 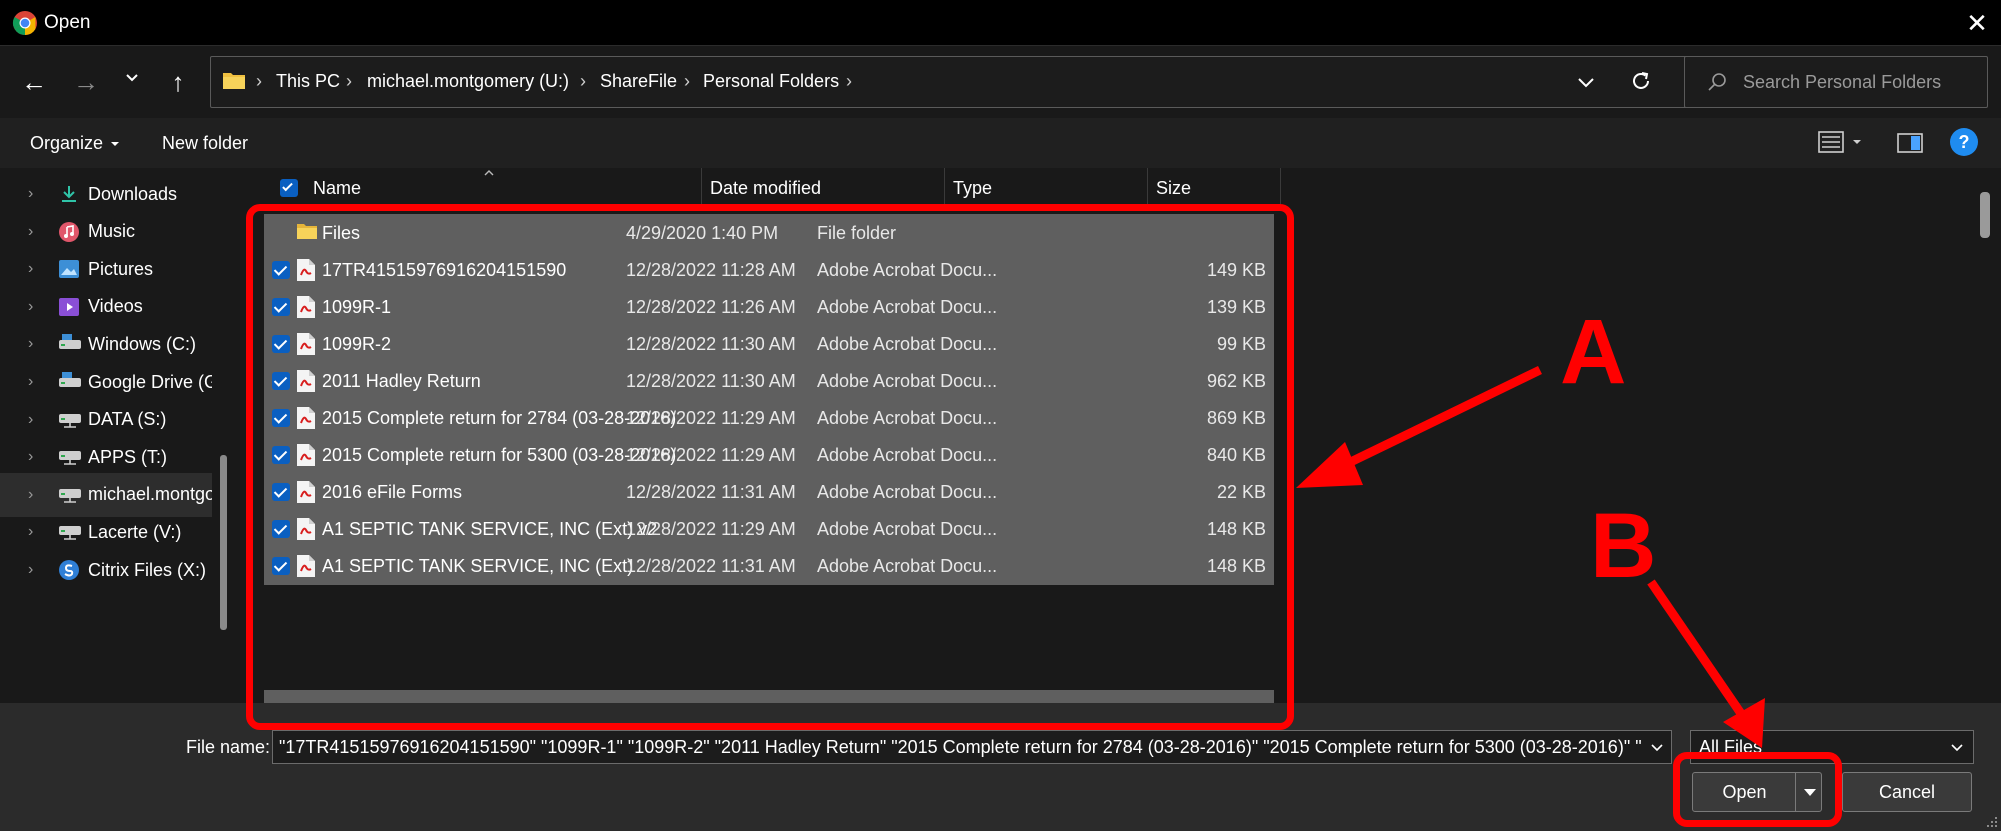 I want to click on annotation-arrow-b, so click(x=1696, y=648).